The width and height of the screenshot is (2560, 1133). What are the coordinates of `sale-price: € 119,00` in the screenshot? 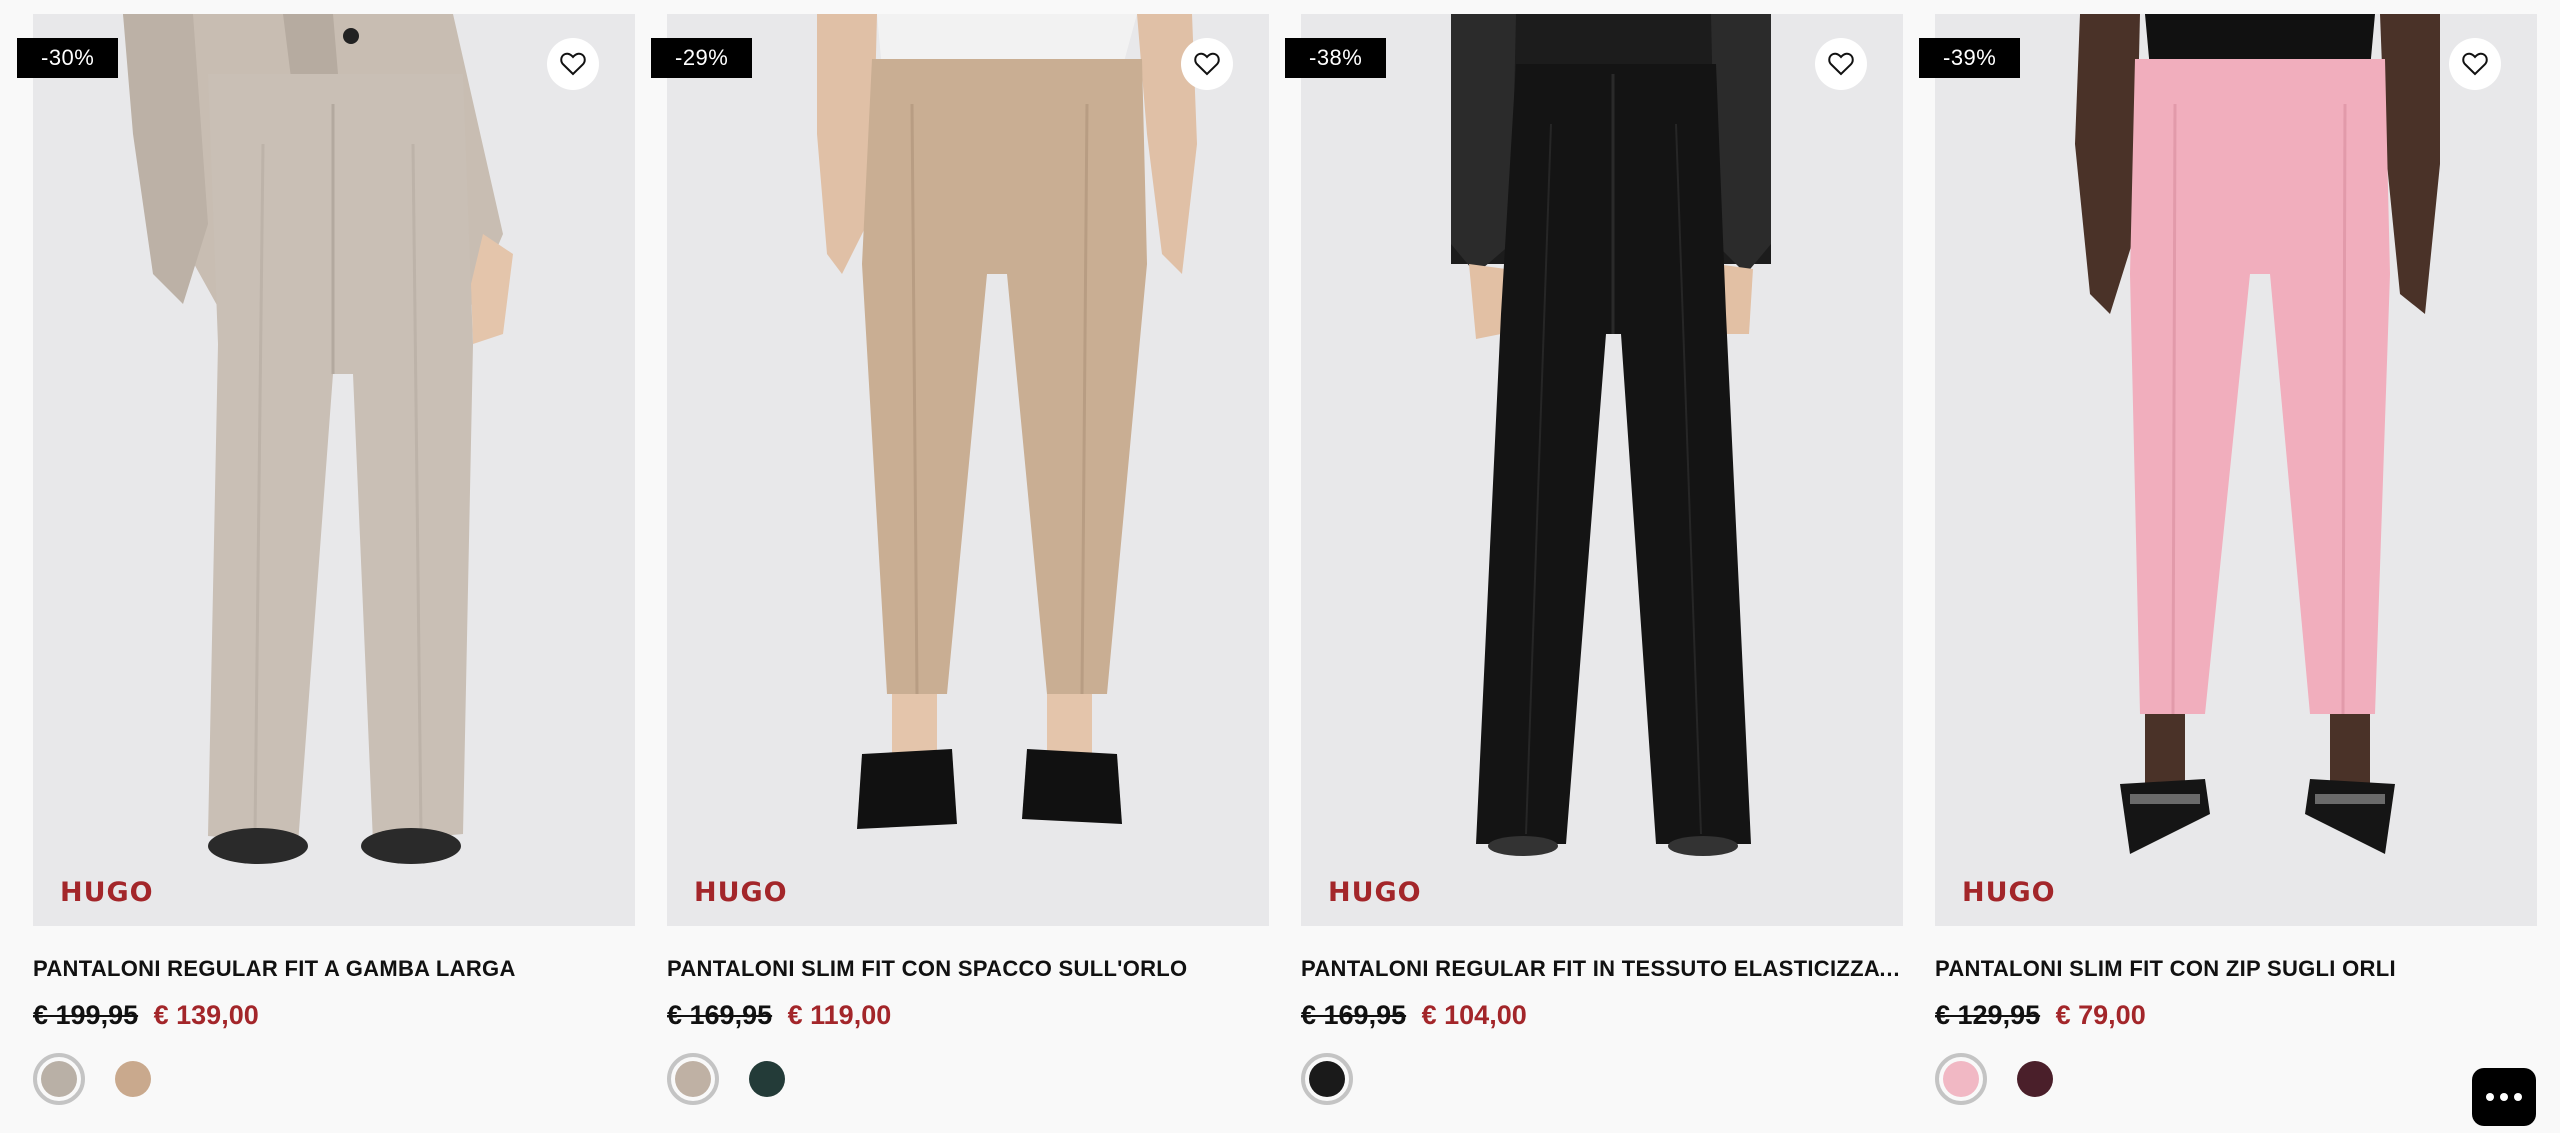 It's located at (839, 1015).